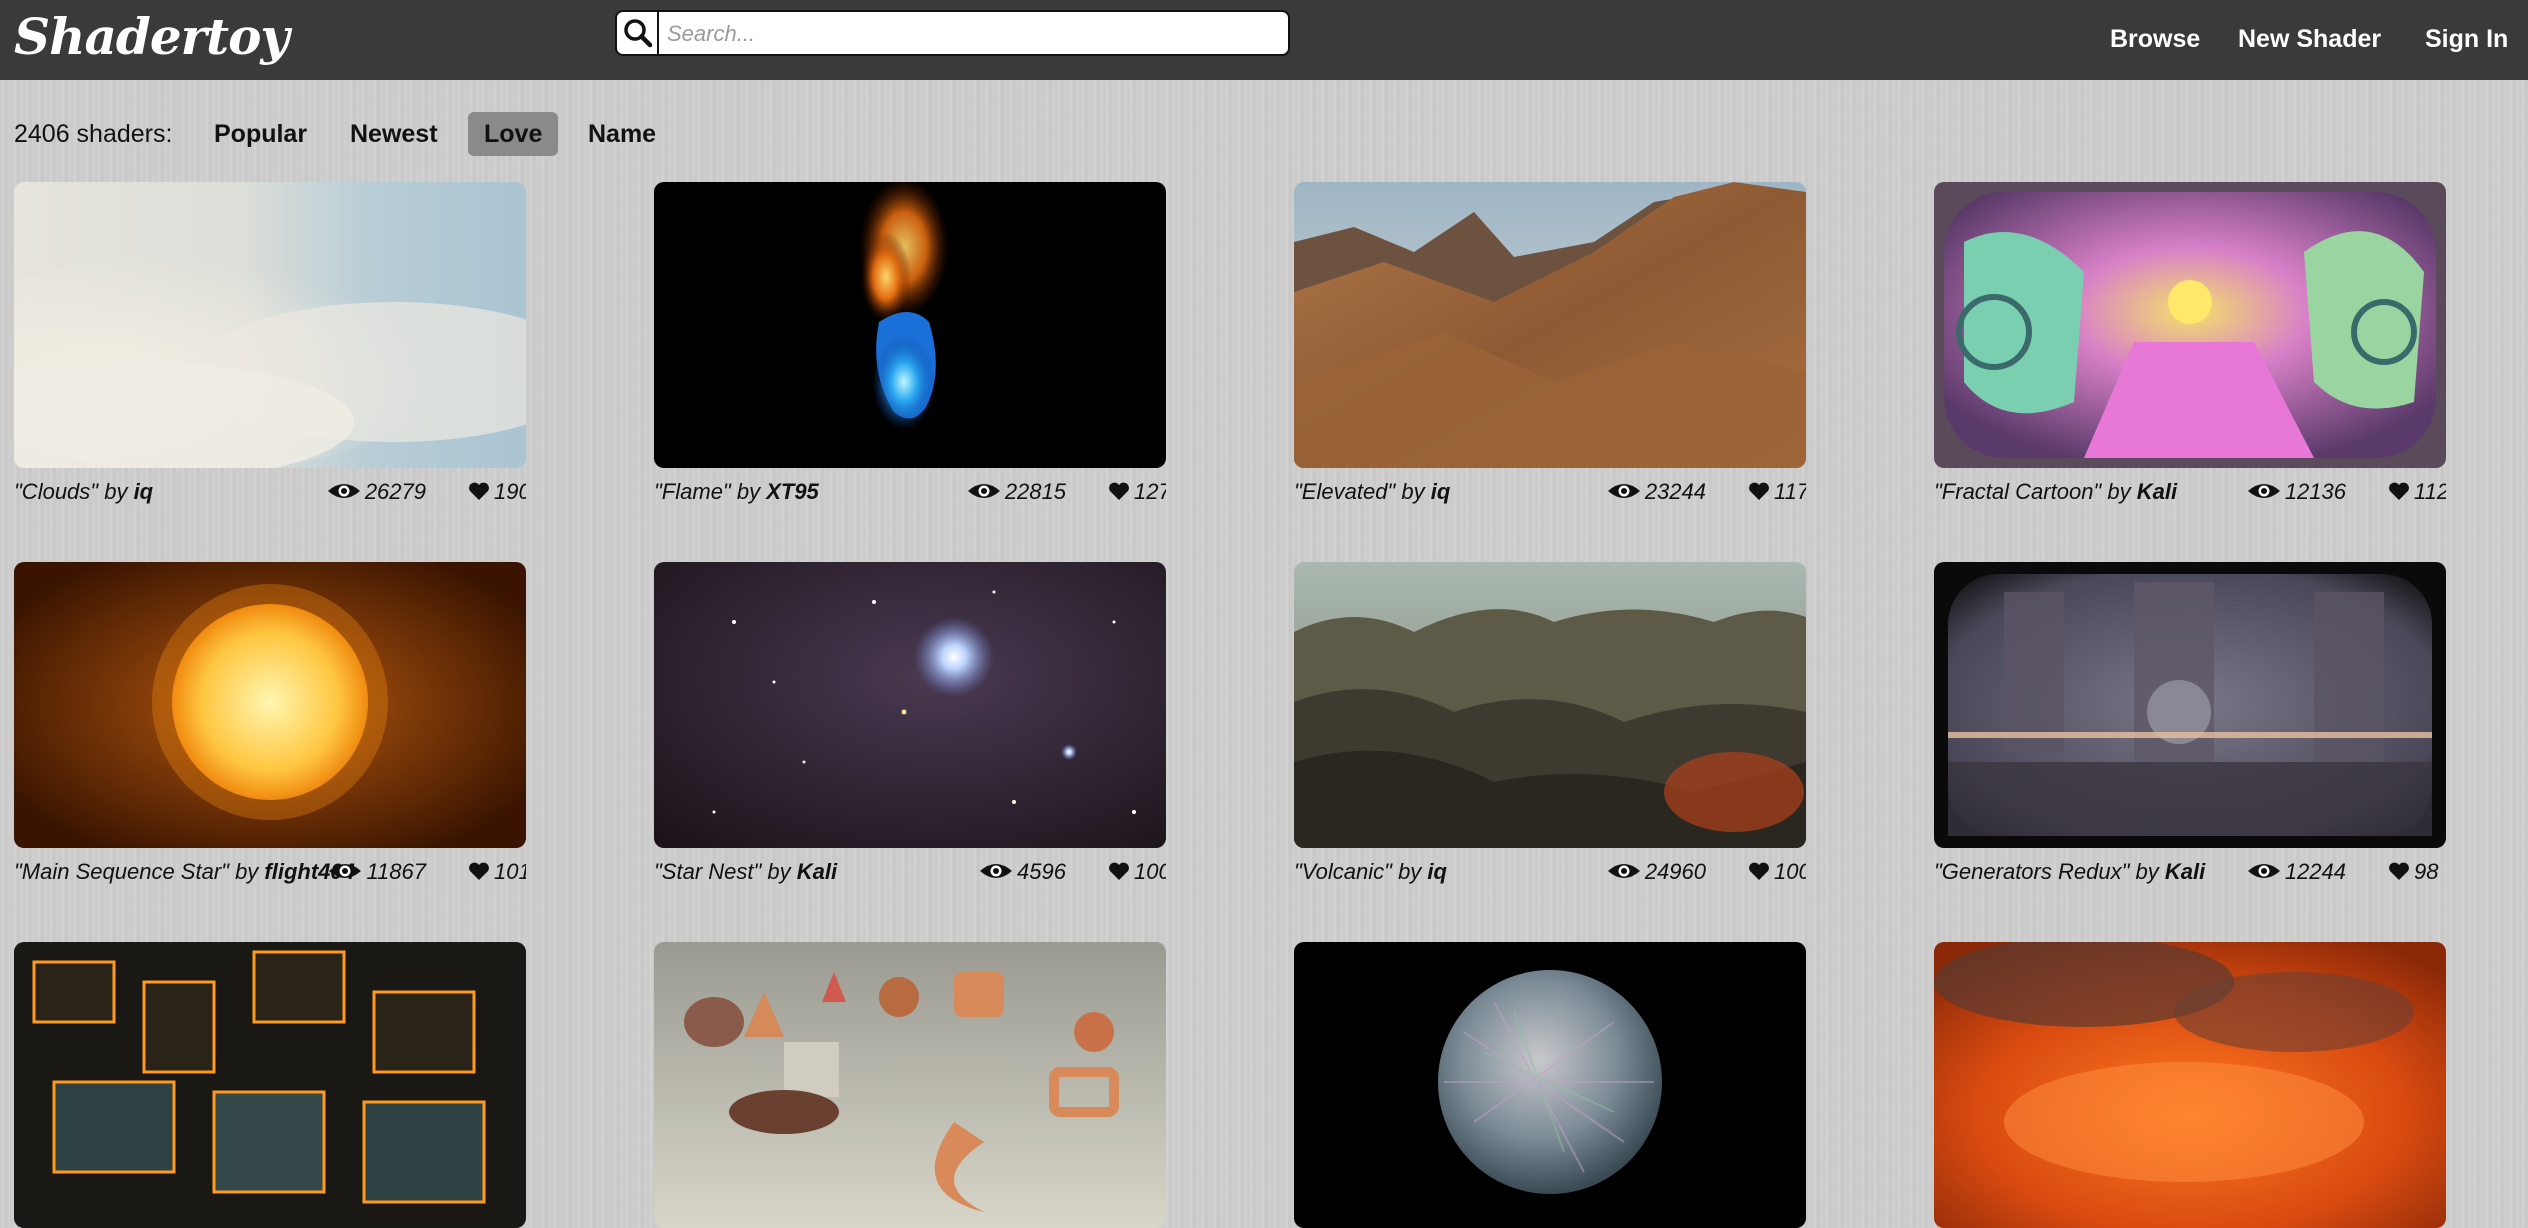 Image resolution: width=2528 pixels, height=1228 pixels. Describe the element at coordinates (2155, 40) in the screenshot. I see `nav-browse: Browse` at that location.